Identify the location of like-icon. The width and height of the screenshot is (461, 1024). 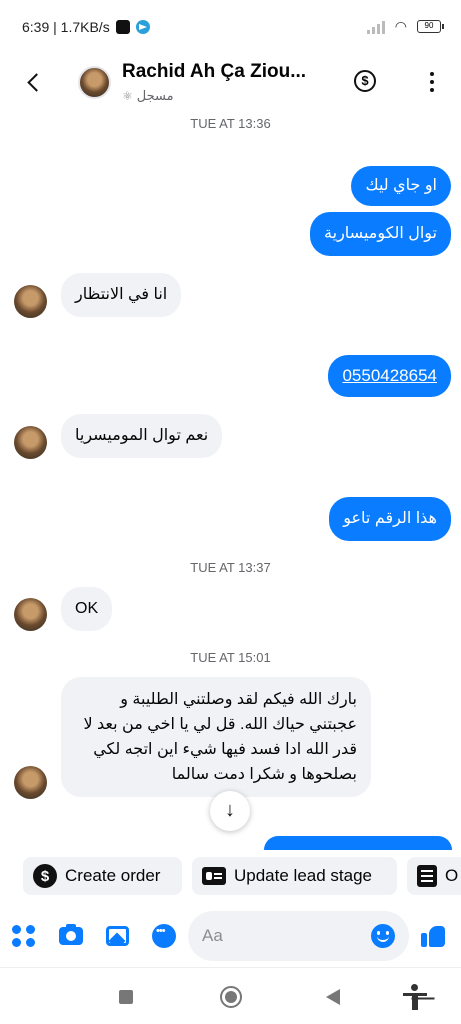
(433, 936).